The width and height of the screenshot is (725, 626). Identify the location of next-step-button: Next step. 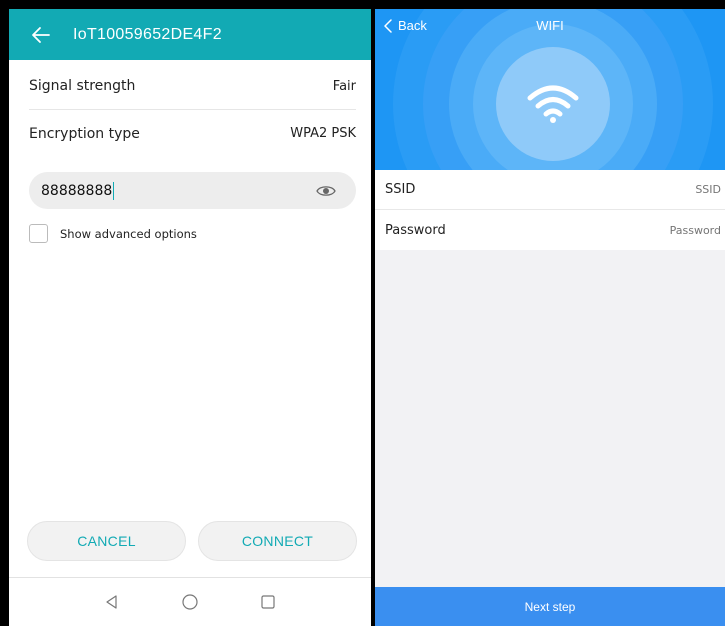
(550, 606).